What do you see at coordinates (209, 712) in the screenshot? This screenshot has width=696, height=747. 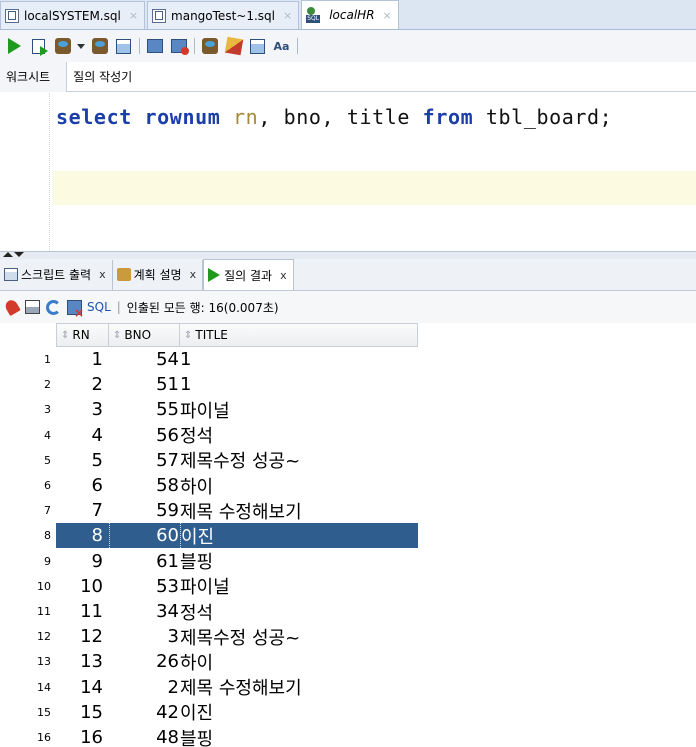 I see `table-row: 15 15 42 이진` at bounding box center [209, 712].